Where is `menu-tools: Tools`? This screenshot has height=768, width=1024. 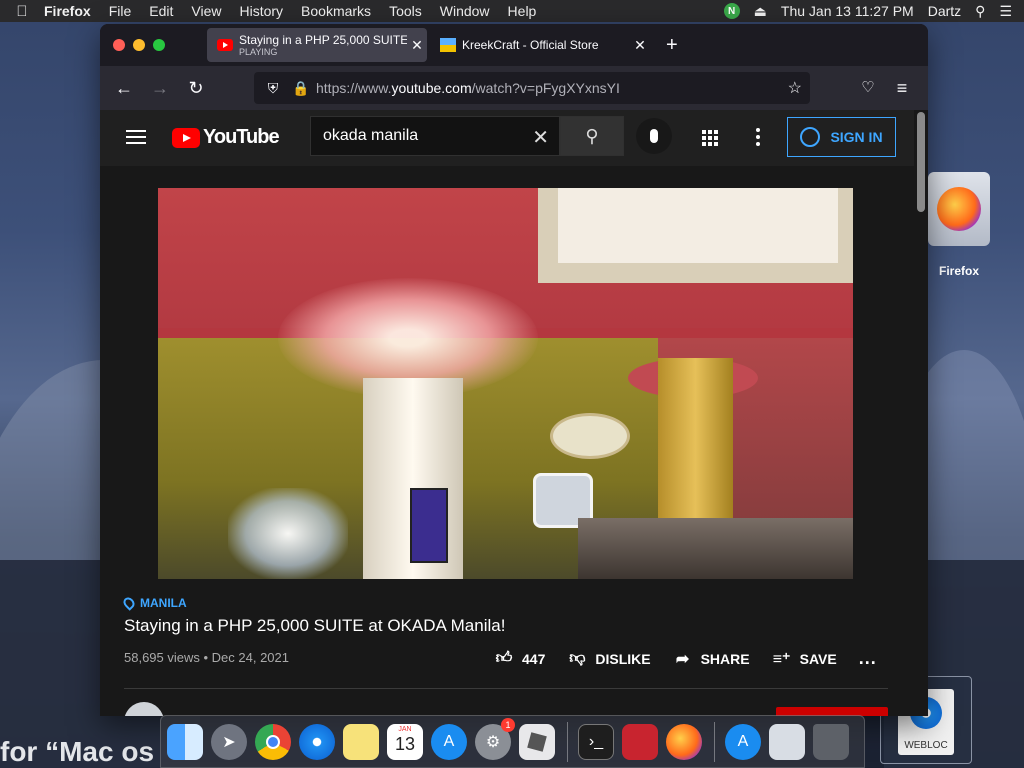
menu-tools: Tools is located at coordinates (405, 11).